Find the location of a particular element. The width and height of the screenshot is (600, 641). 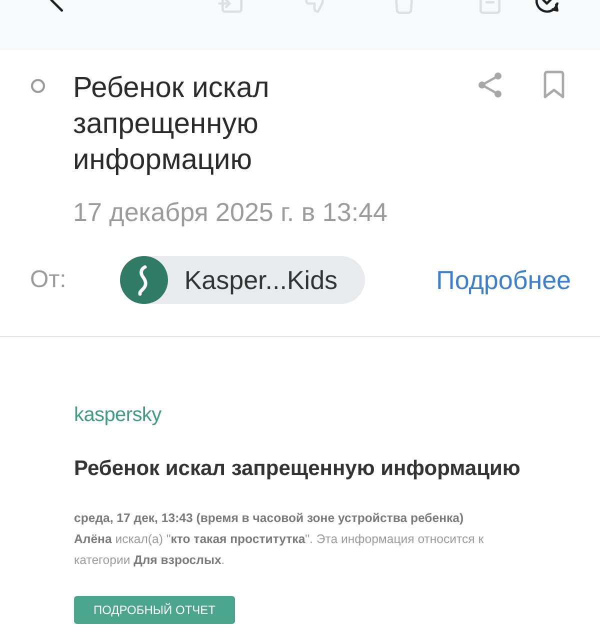

sender-chip: Kasper...Kids is located at coordinates (243, 280).